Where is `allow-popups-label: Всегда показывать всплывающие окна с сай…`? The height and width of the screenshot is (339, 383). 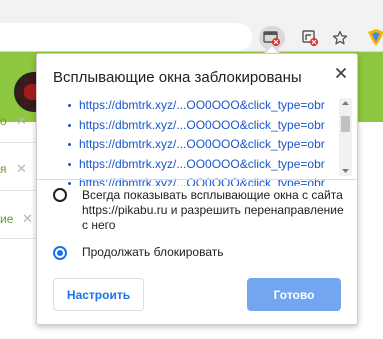 allow-popups-label: Всегда показывать всплывающие окна с сай… is located at coordinates (213, 210).